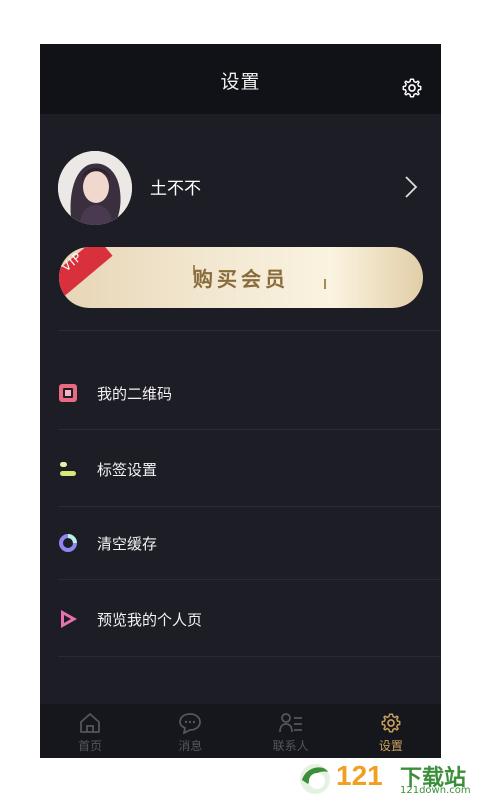  Describe the element at coordinates (290, 723) in the screenshot. I see `contacts-icon` at that location.